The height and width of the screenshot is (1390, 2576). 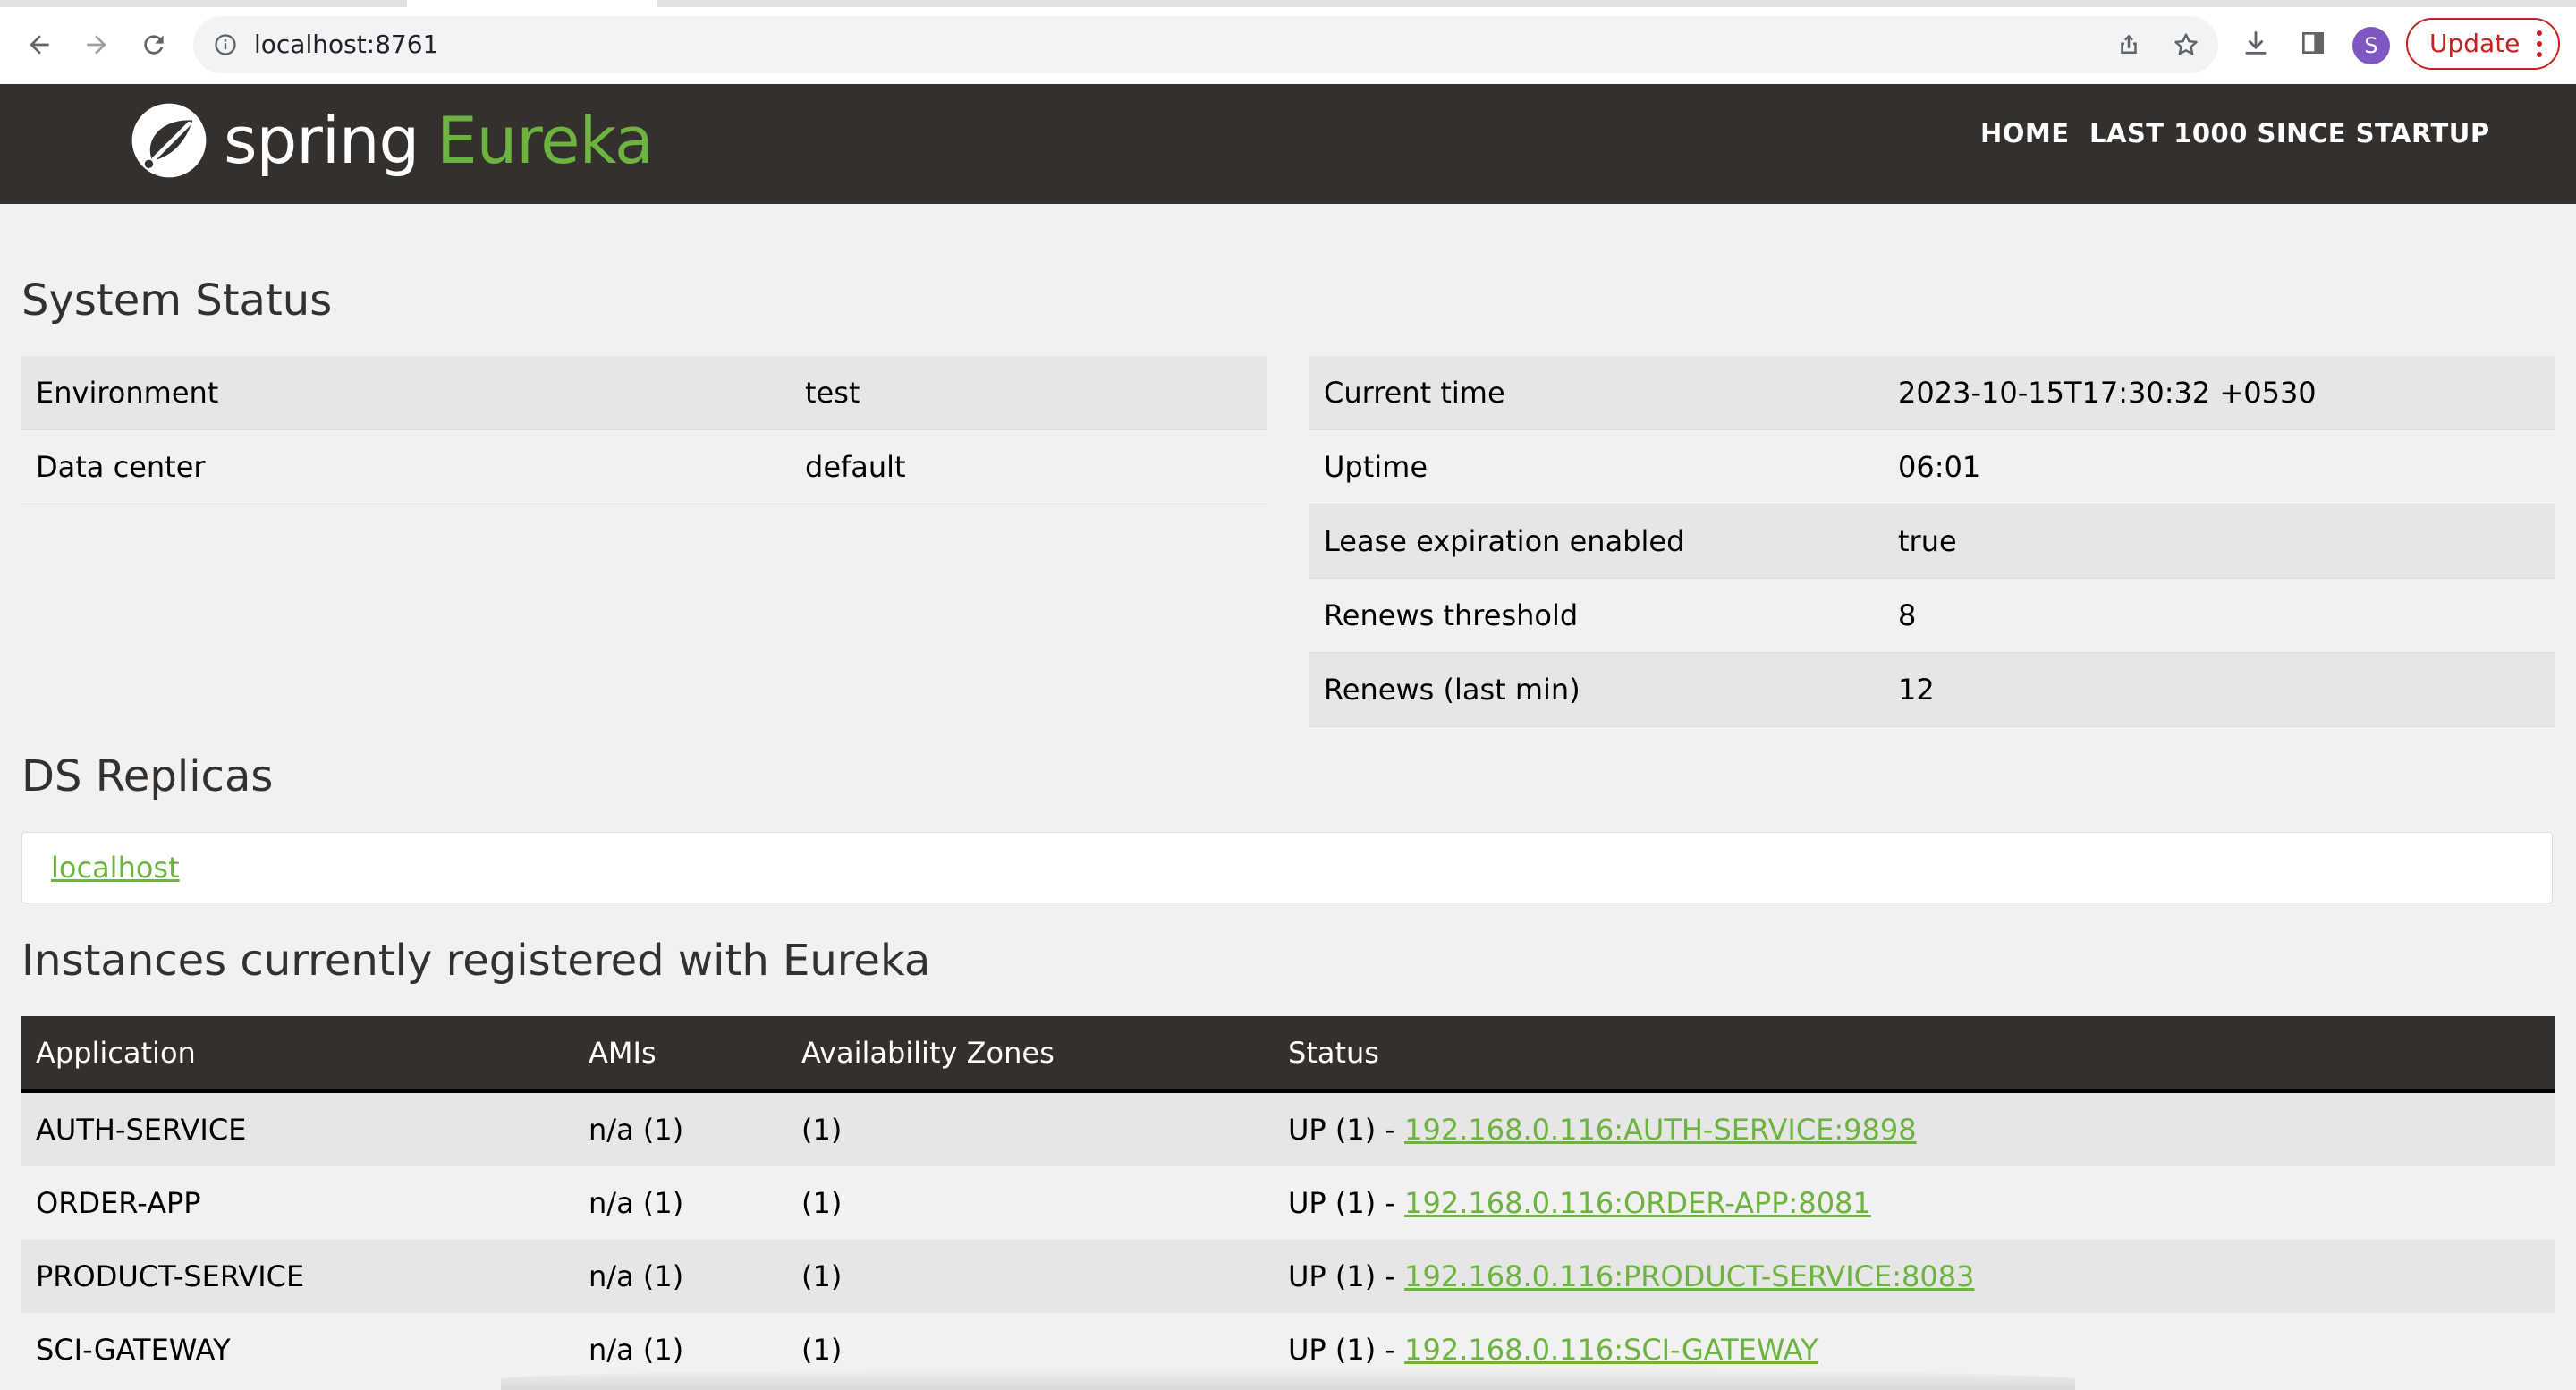 What do you see at coordinates (2313, 43) in the screenshot?
I see `side-panel-icon` at bounding box center [2313, 43].